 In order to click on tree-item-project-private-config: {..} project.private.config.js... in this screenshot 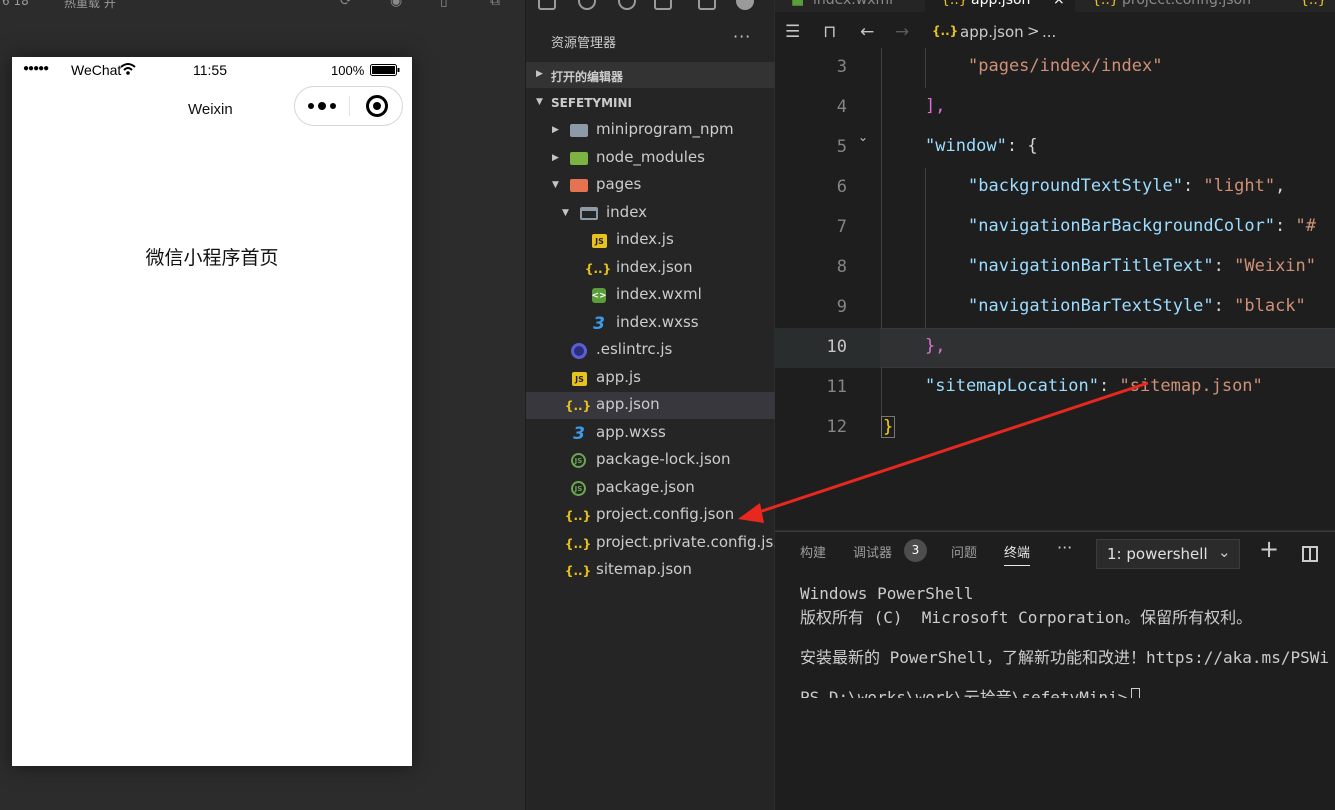, I will do `click(657, 543)`.